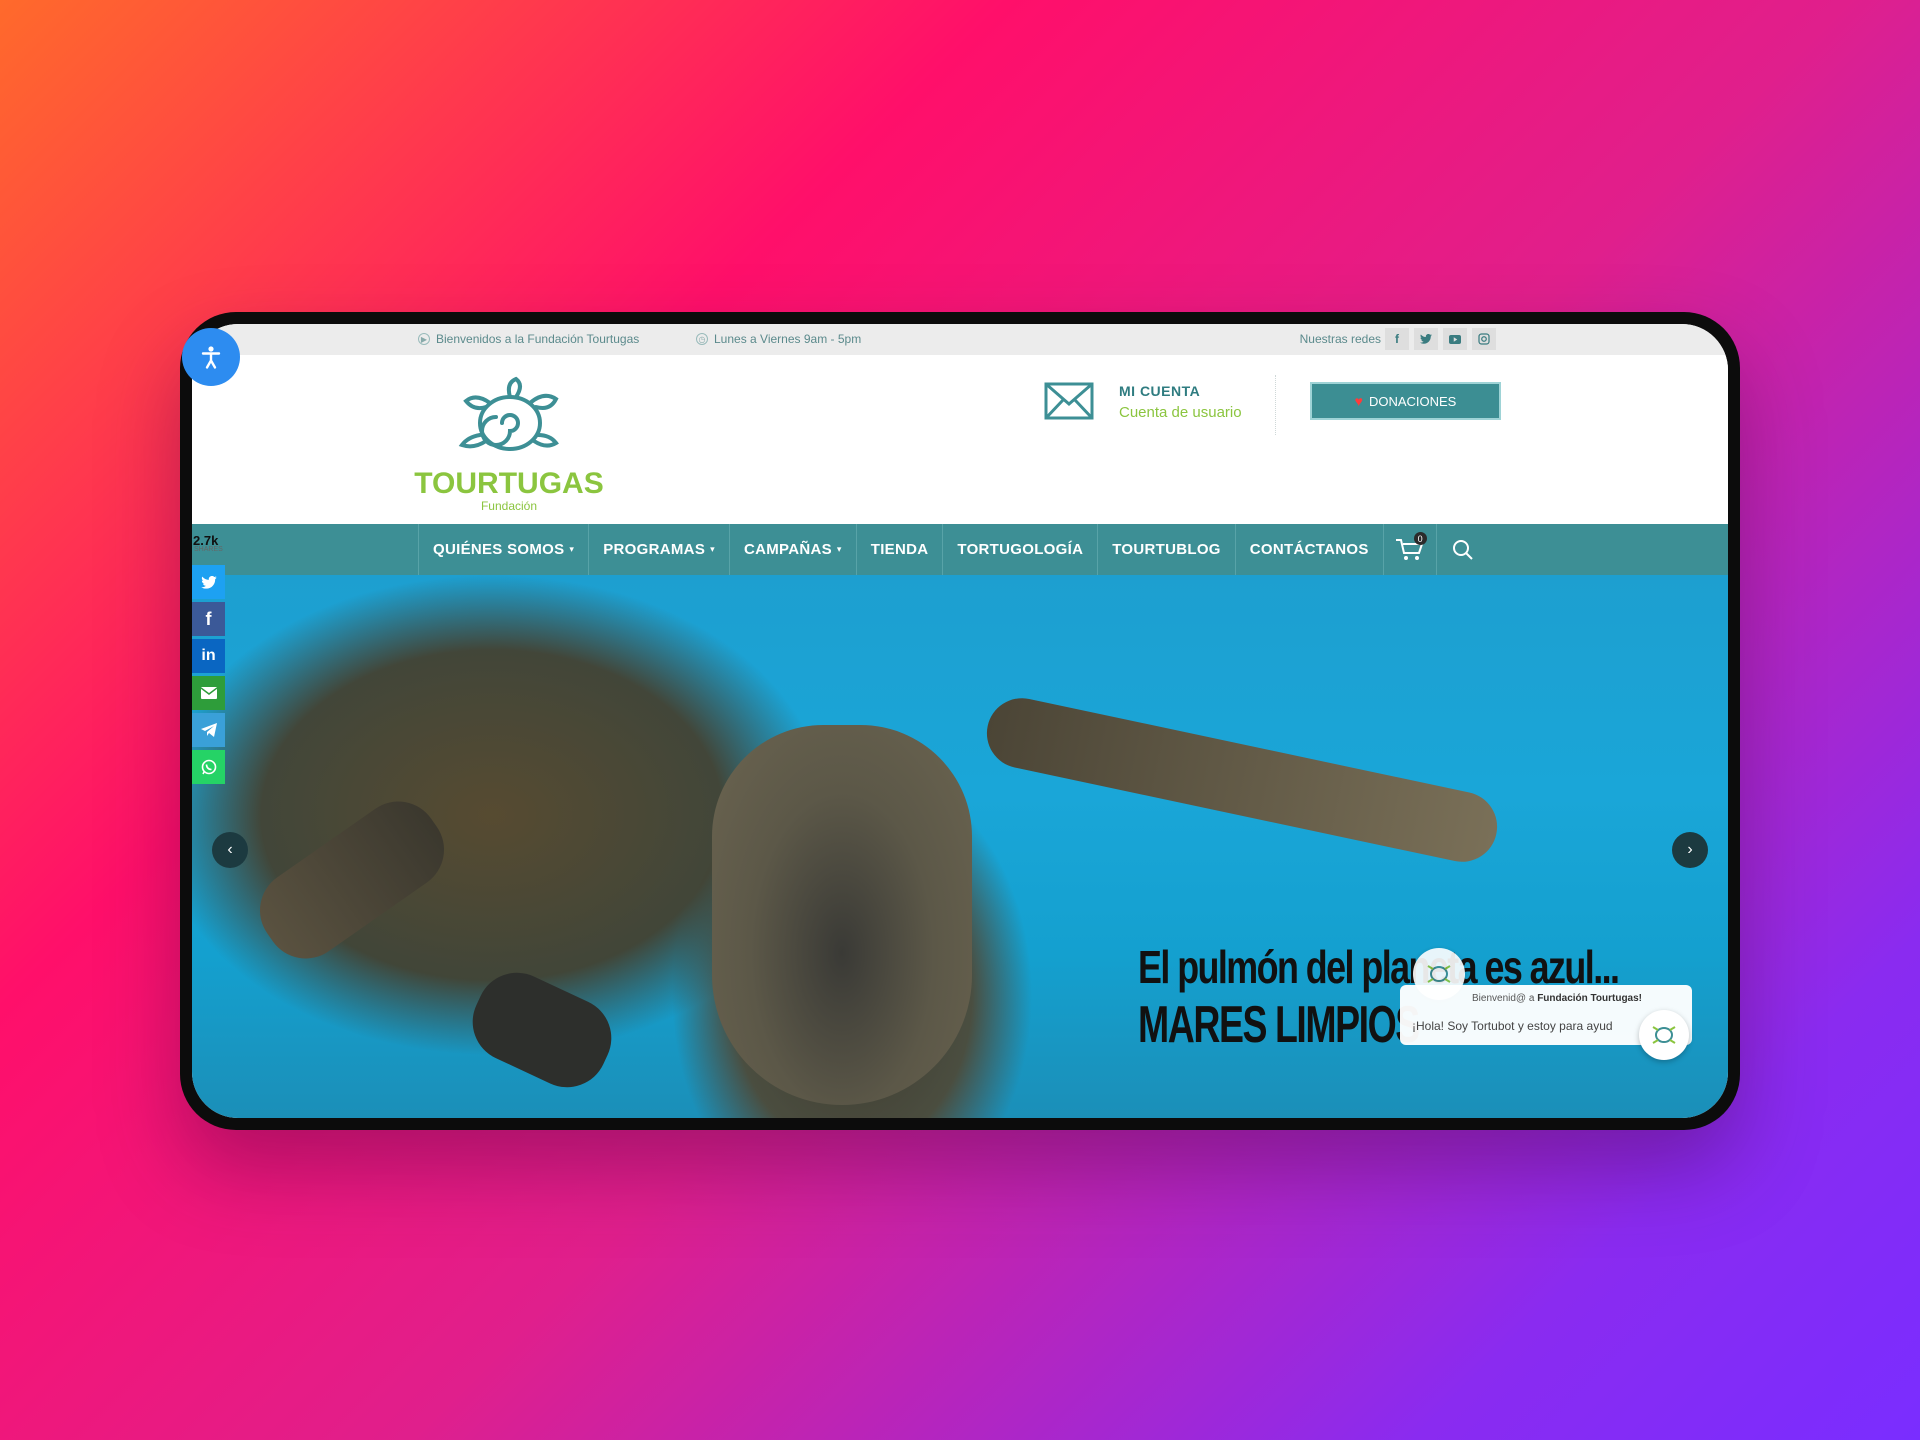 This screenshot has width=1920, height=1440. Describe the element at coordinates (352, 880) in the screenshot. I see `turtle-flipper-left` at that location.